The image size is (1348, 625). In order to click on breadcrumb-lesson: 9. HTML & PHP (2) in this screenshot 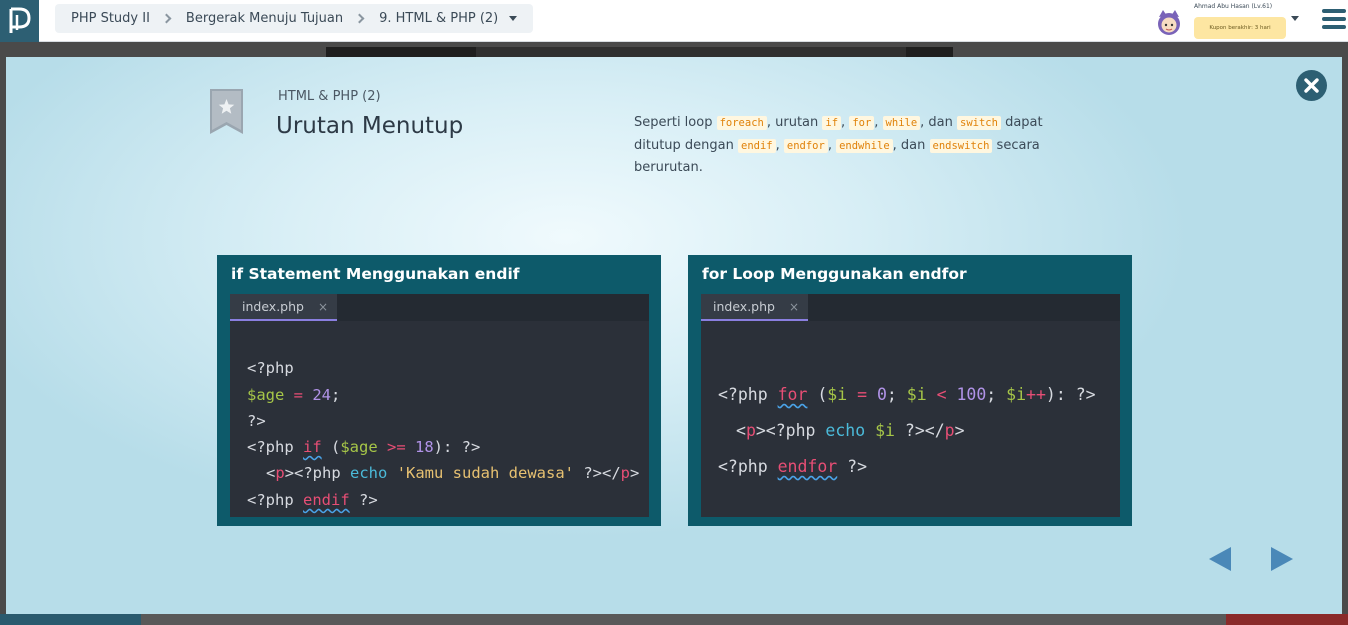, I will do `click(438, 18)`.